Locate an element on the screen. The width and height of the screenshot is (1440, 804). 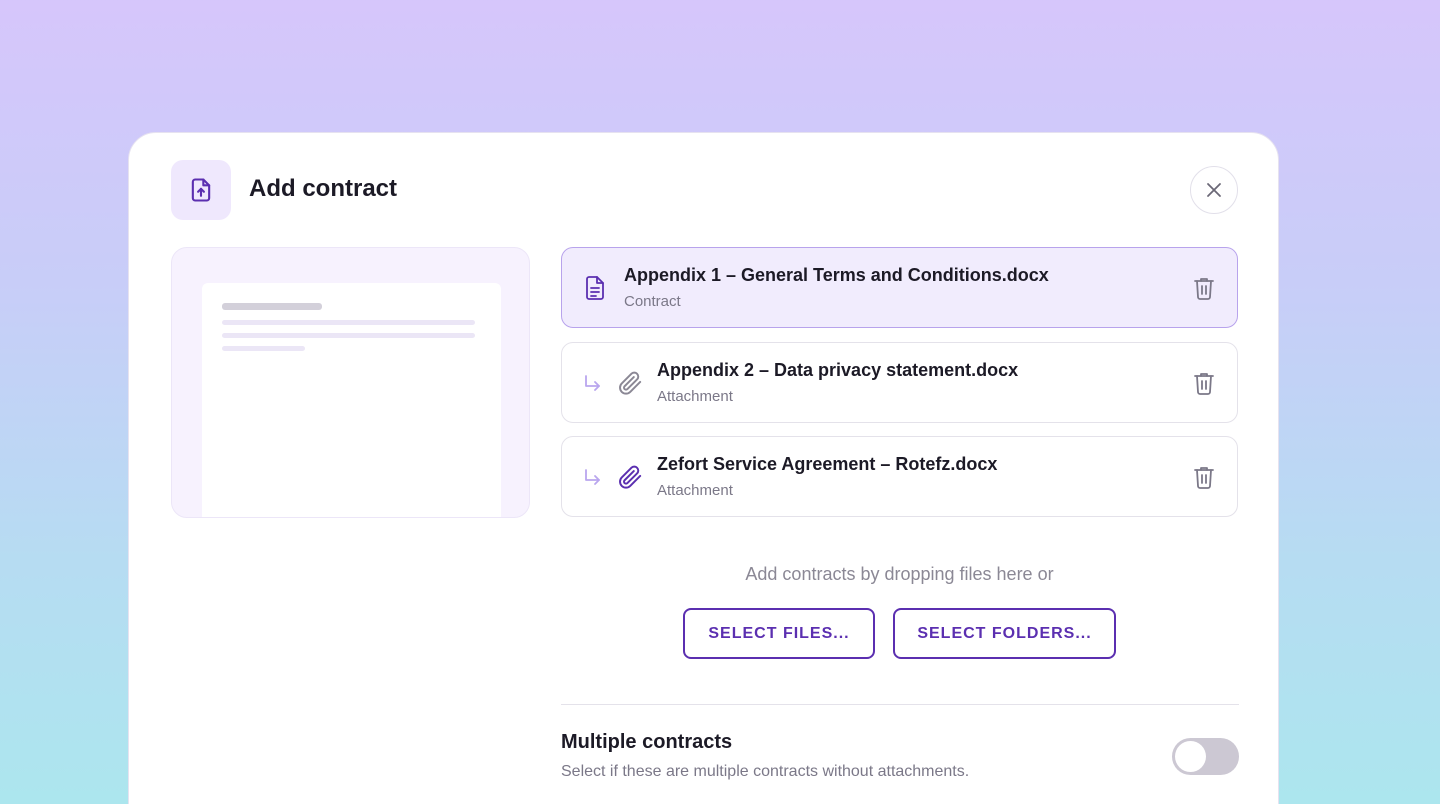
file-name: Zefort Service Agreement – Rotefz.docx is located at coordinates (827, 464).